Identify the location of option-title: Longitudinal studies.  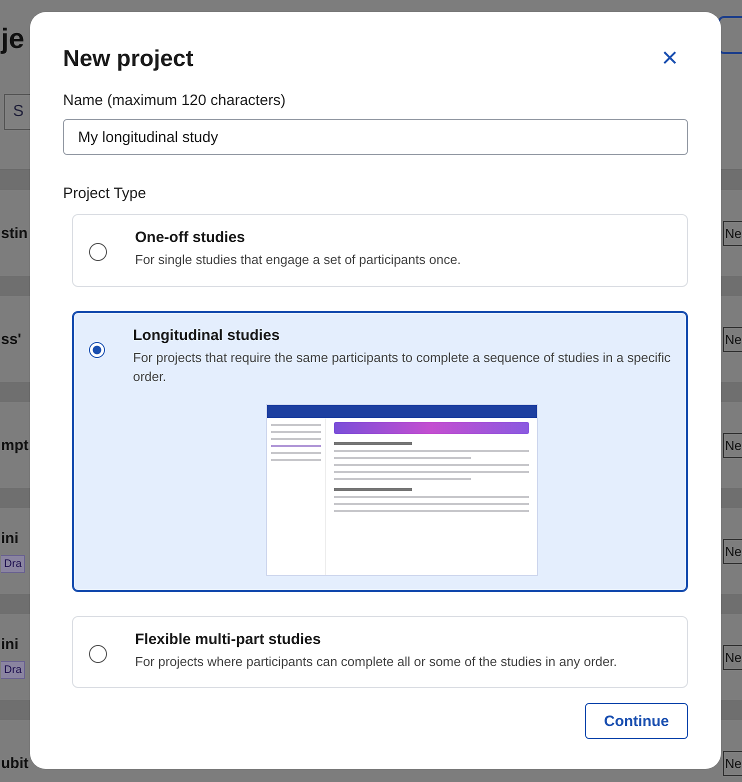
(207, 335).